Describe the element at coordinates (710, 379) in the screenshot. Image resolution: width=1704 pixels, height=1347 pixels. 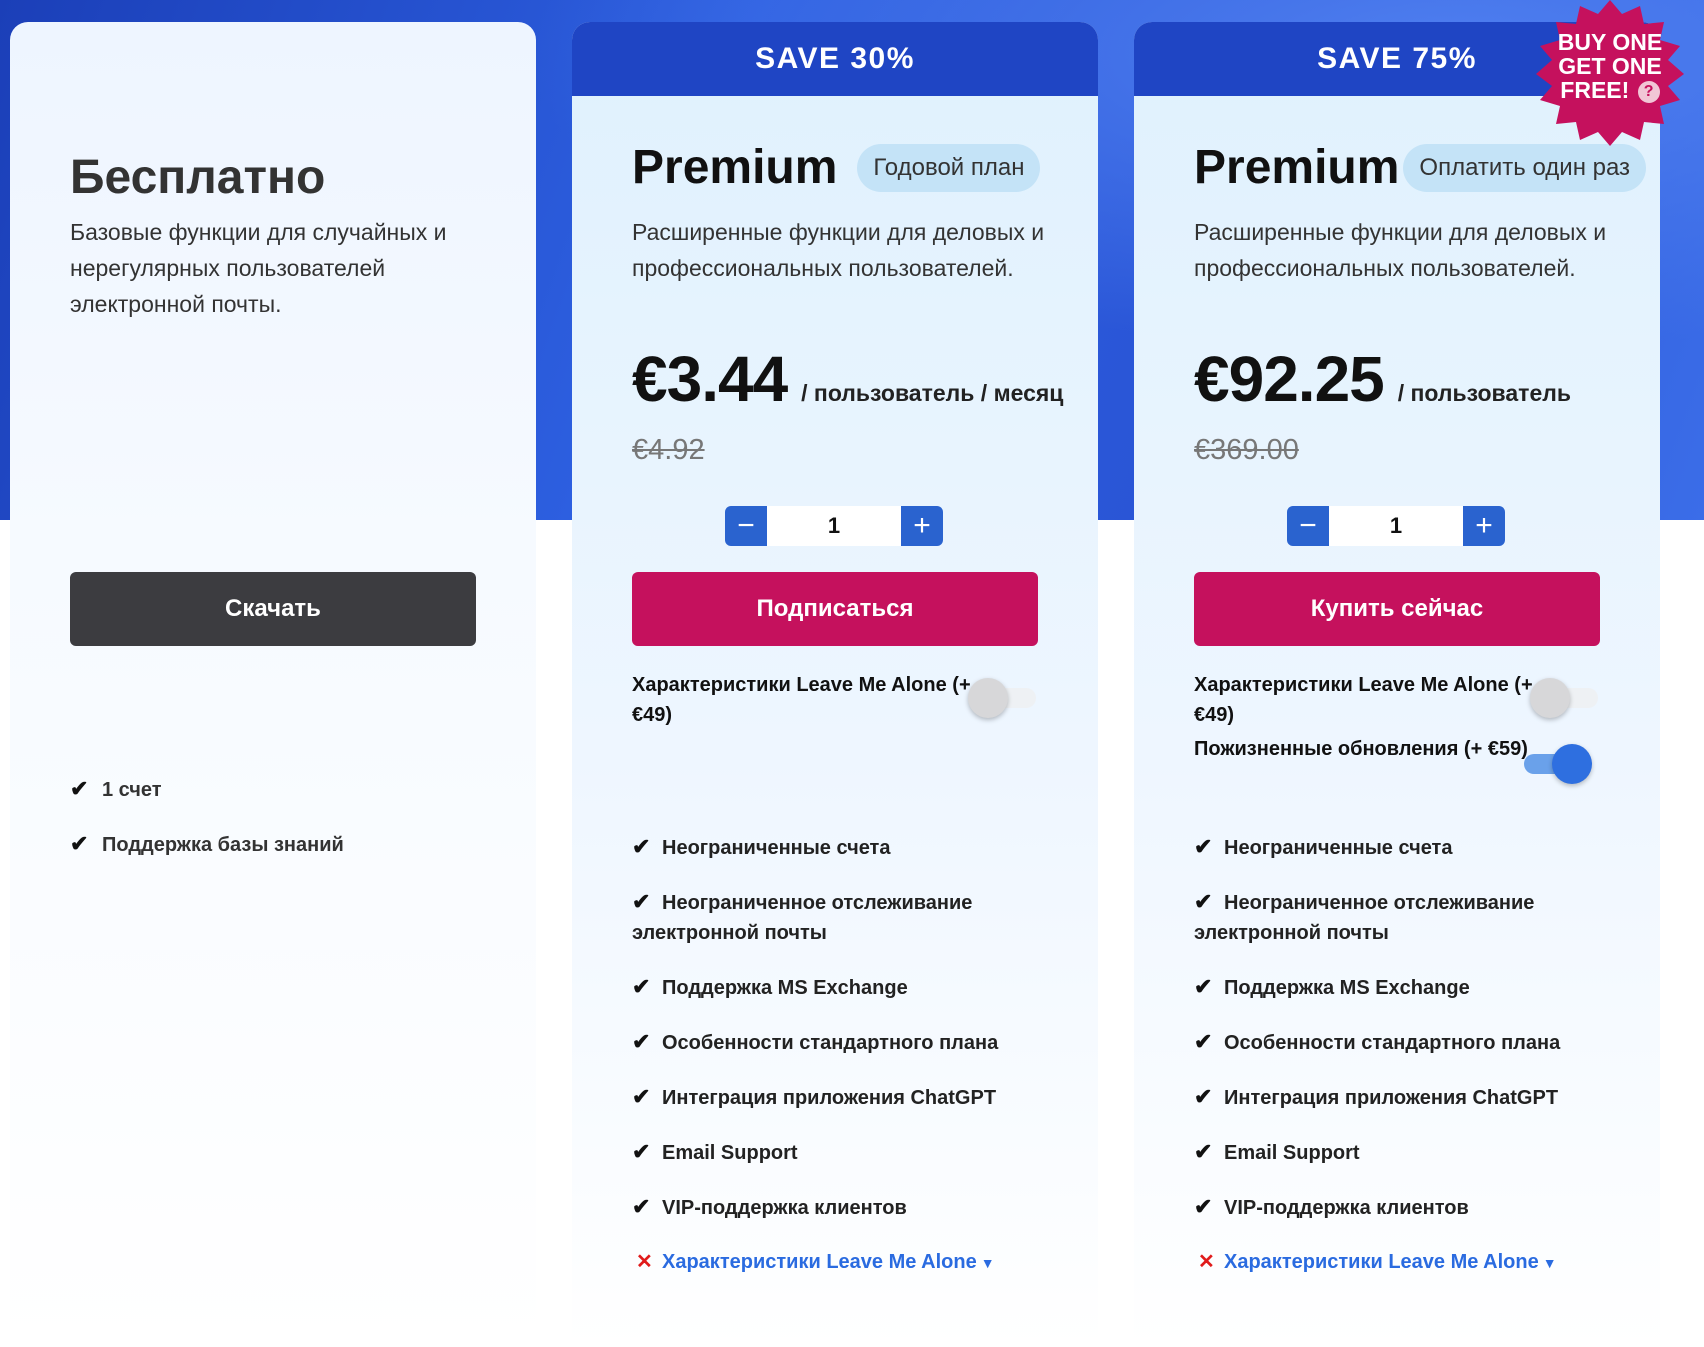
I see `price: €3.44` at that location.